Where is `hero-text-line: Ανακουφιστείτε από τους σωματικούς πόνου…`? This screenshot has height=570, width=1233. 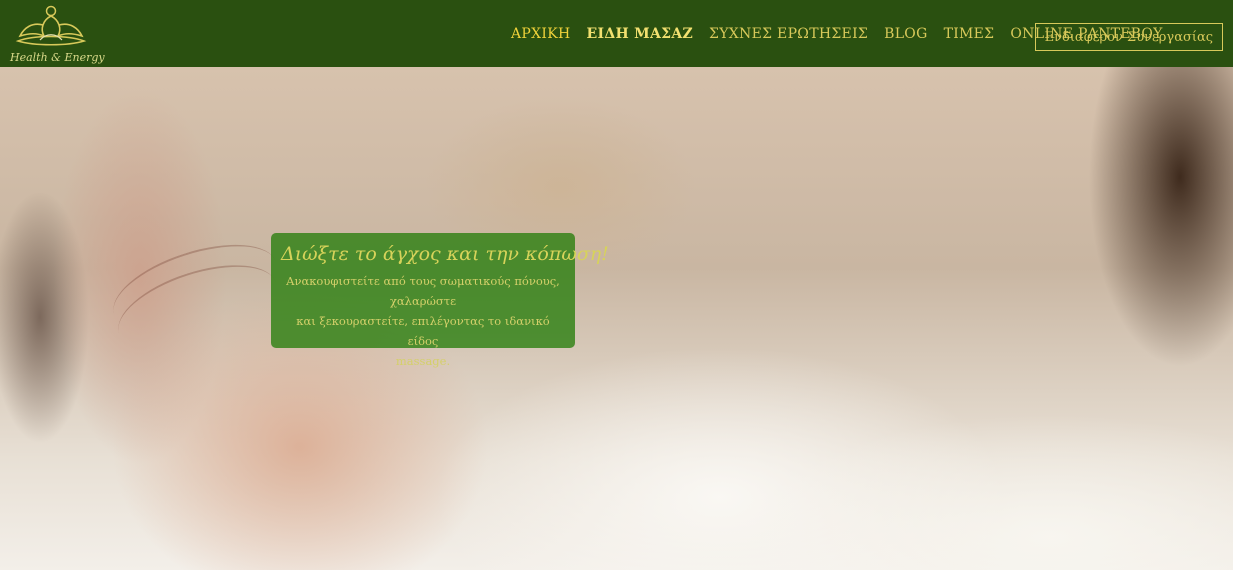 hero-text-line: Ανακουφιστείτε από τους σωματικούς πόνου… is located at coordinates (423, 291).